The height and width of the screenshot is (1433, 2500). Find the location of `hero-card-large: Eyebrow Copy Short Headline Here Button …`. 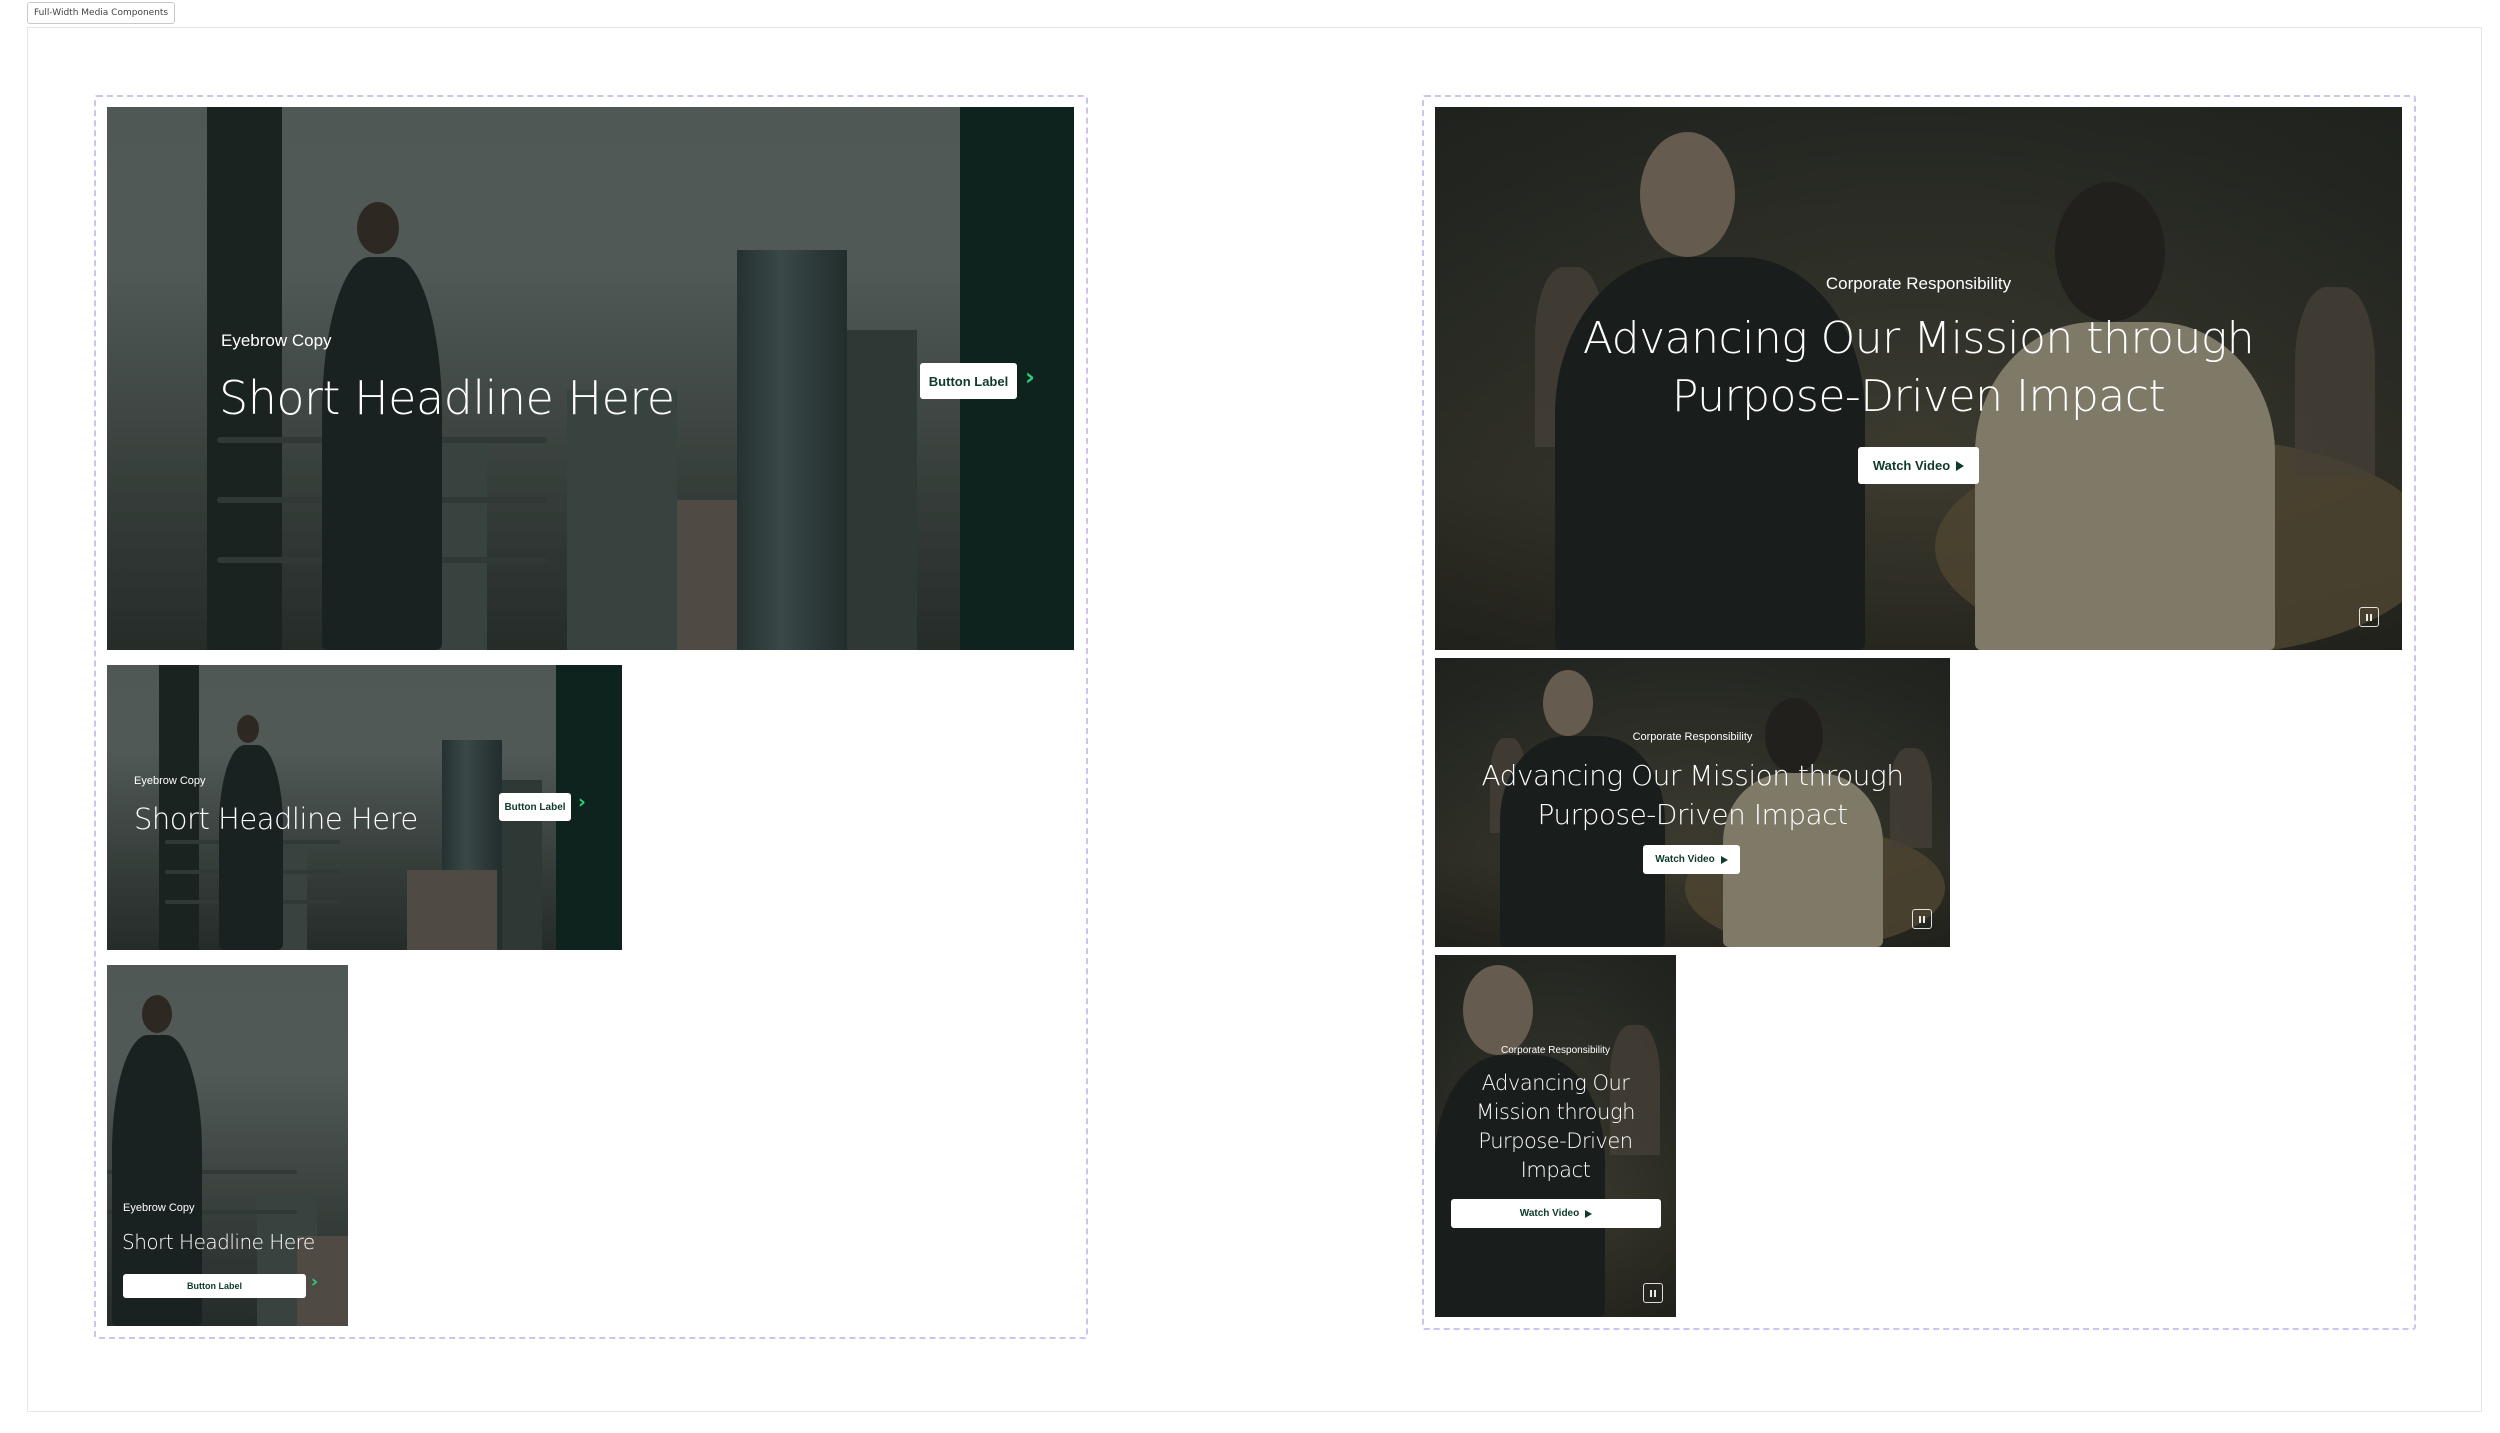

hero-card-large: Eyebrow Copy Short Headline Here Button … is located at coordinates (590, 378).